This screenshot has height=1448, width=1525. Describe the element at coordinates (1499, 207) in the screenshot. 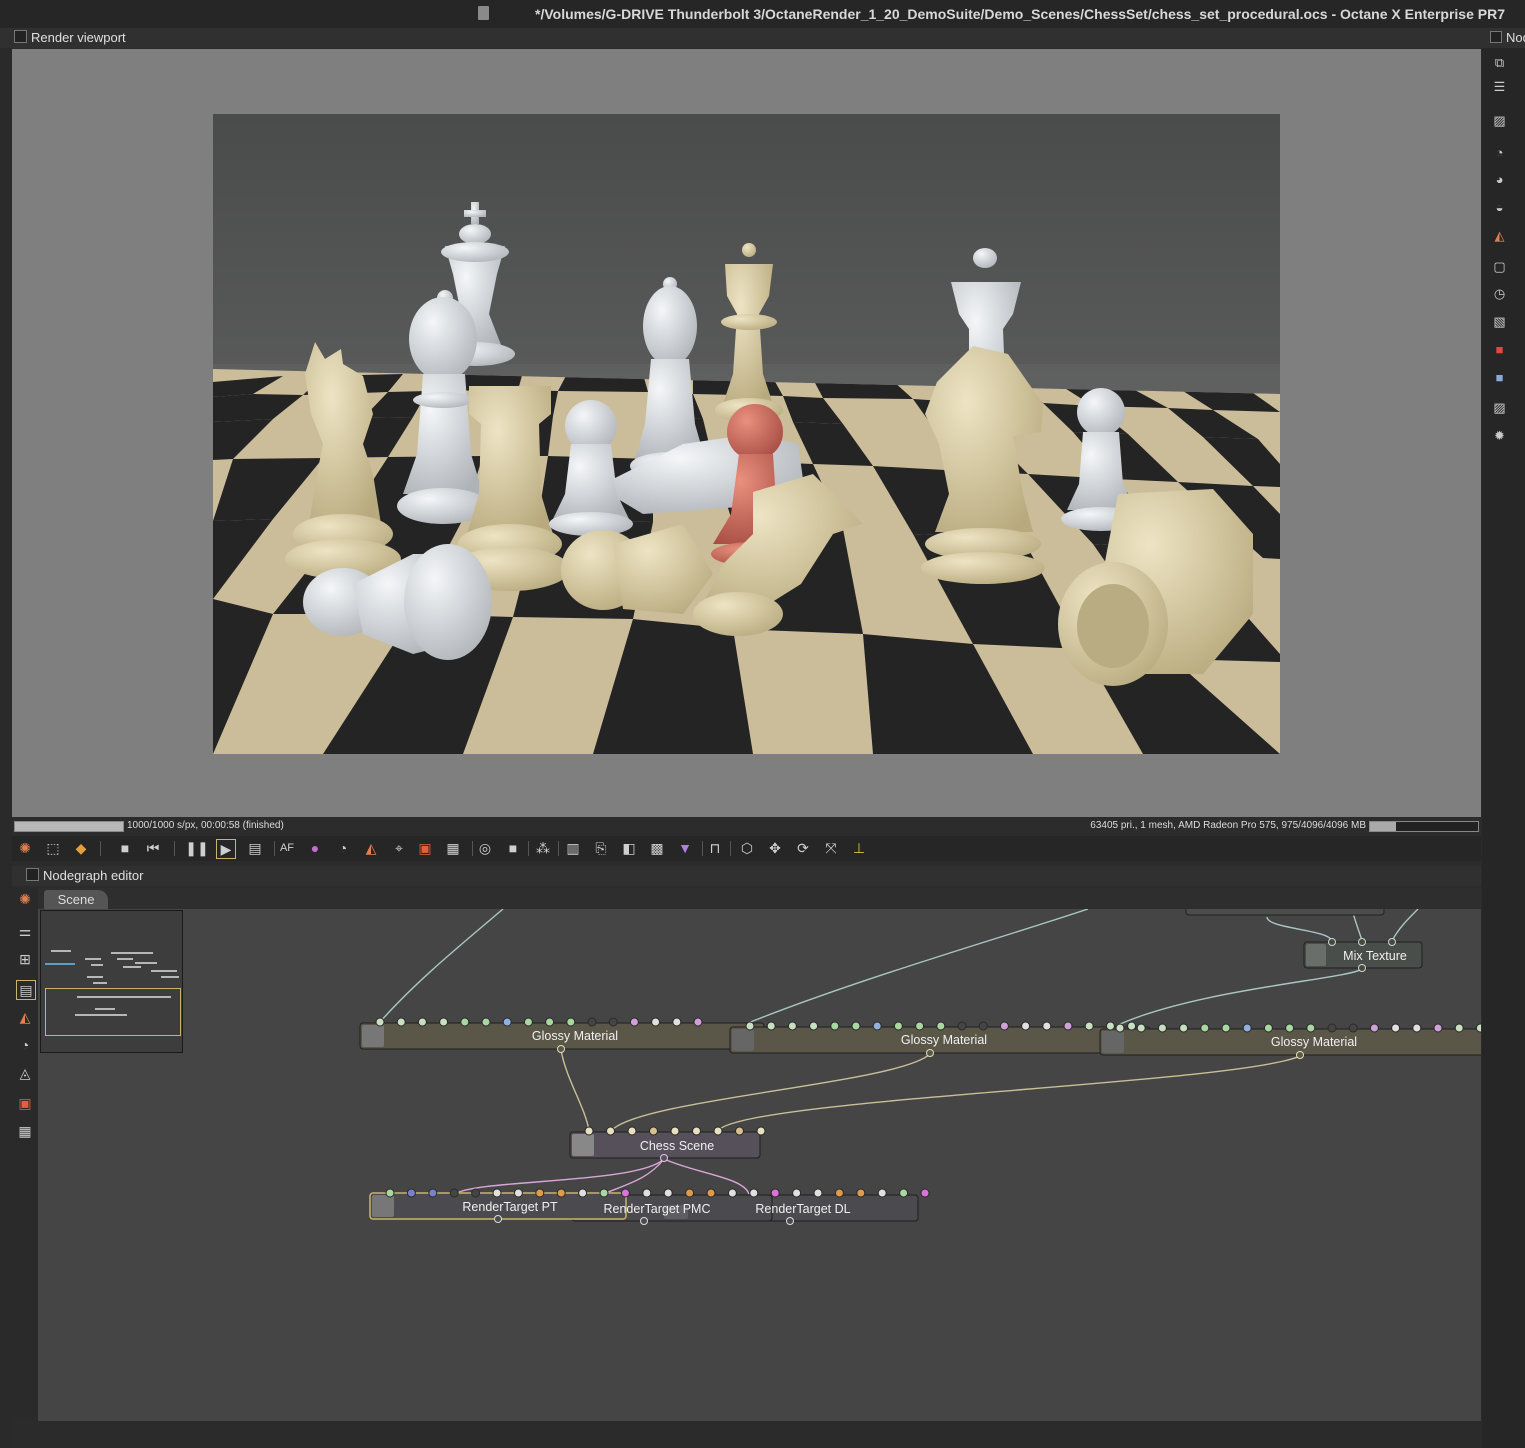

I see `environment-icon: ◒` at that location.